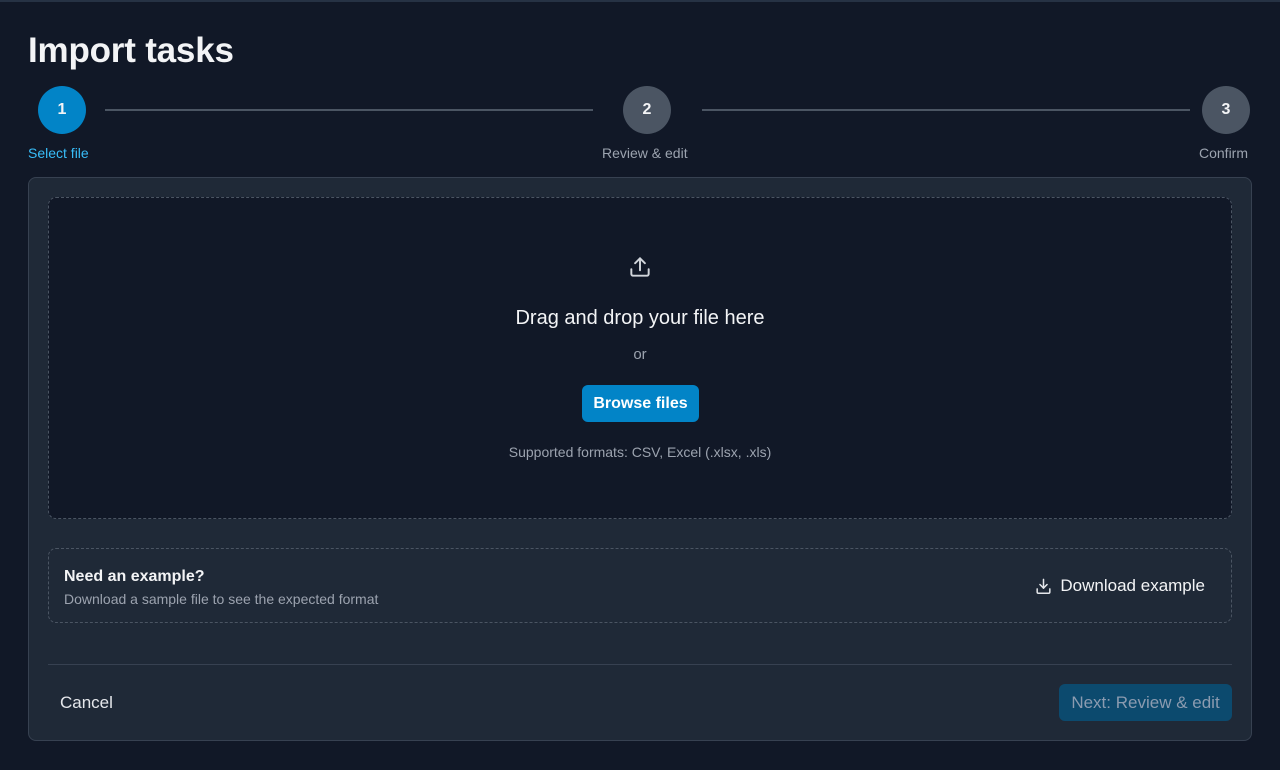  What do you see at coordinates (647, 110) in the screenshot?
I see `step-2-indicator: 2` at bounding box center [647, 110].